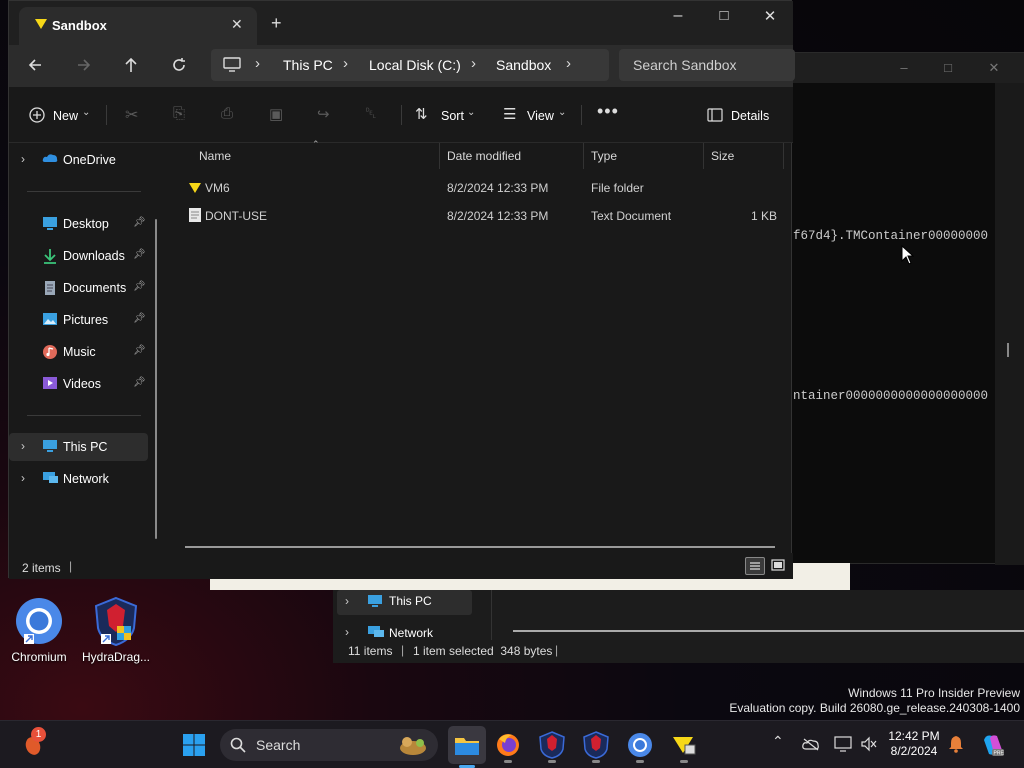 The image size is (1024, 768). I want to click on chevron-up-icon: ⌃, so click(778, 741).